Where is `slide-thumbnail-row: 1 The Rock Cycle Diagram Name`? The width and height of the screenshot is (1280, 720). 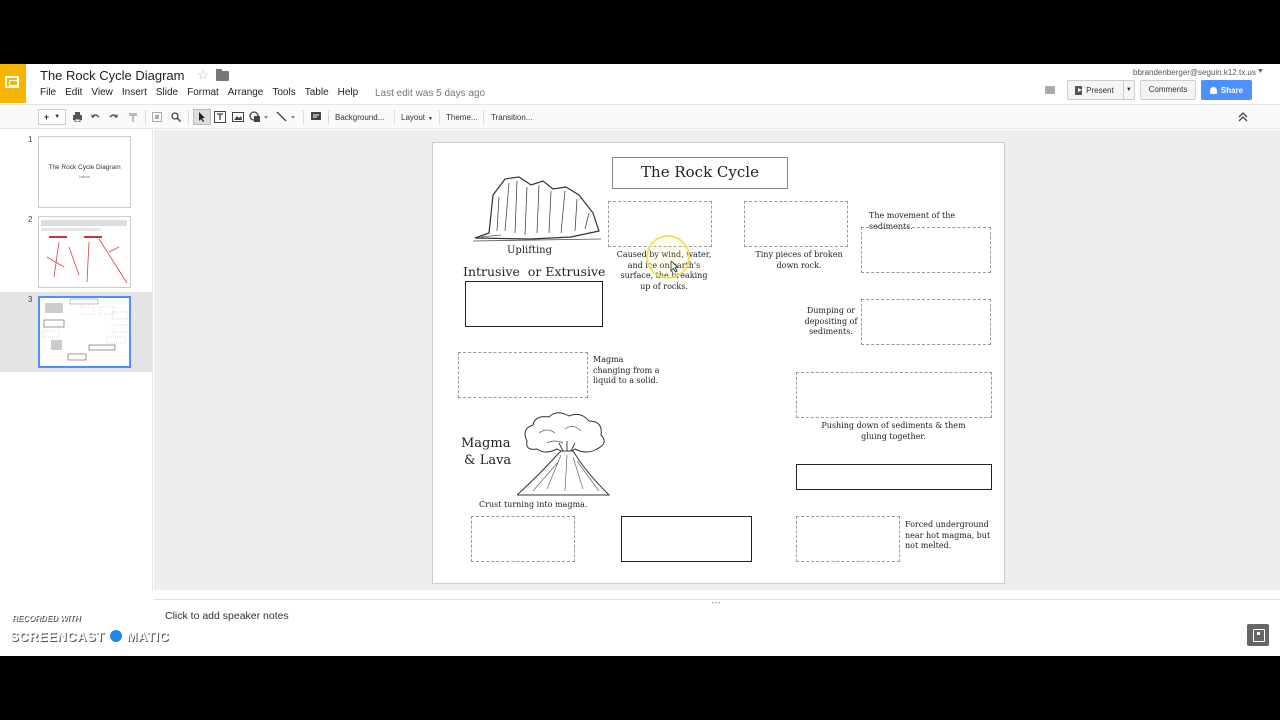
slide-thumbnail-row: 1 The Rock Cycle Diagram Name is located at coordinates (76, 172).